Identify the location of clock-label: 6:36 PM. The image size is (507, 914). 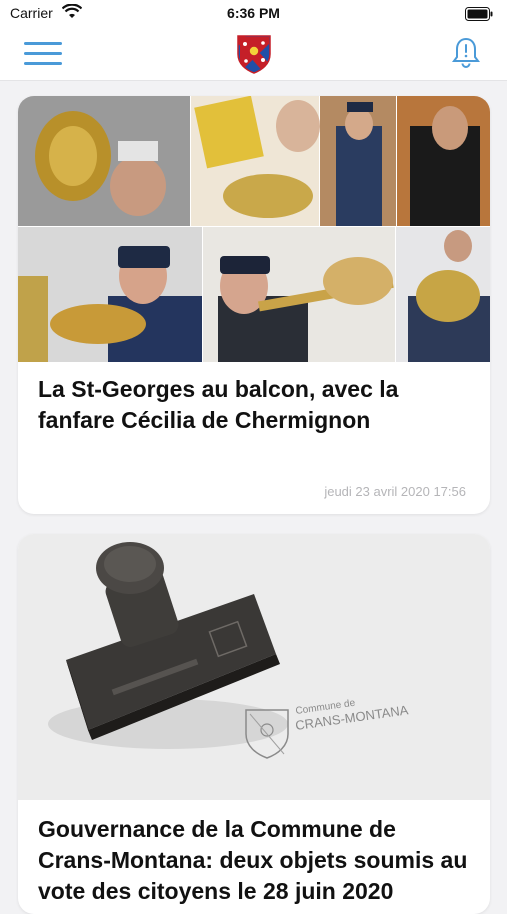
(253, 13).